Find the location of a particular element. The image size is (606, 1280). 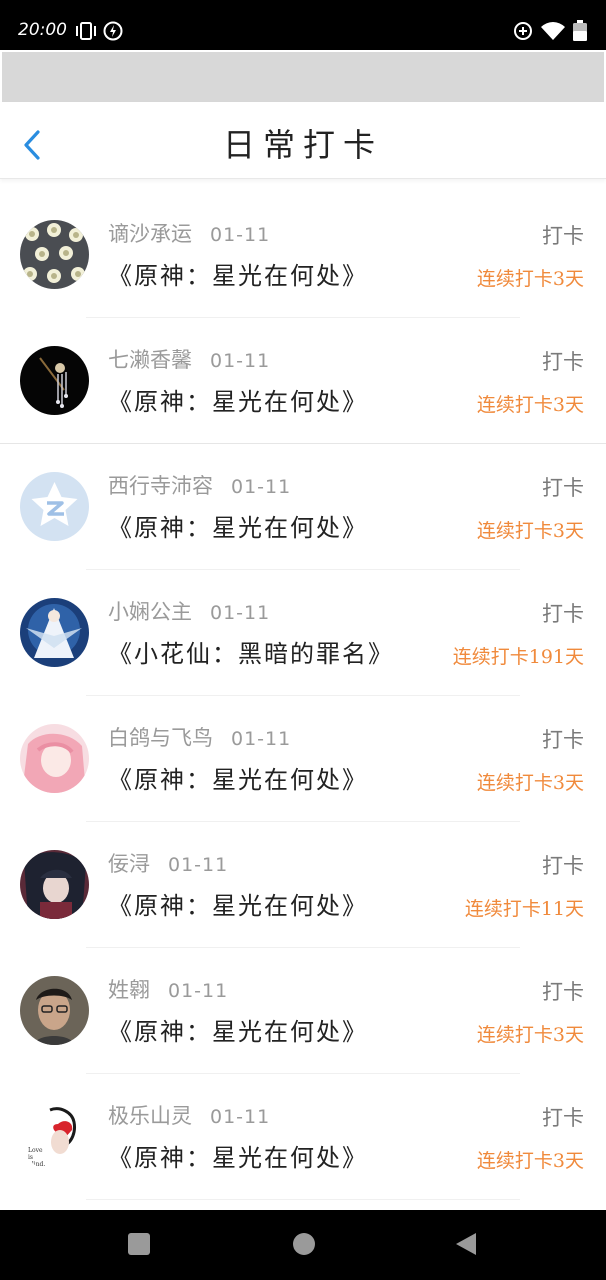

list-item: 佞浔 01-11 《原神：星光在何处》 打卡 连续打卡11天 is located at coordinates (303, 885).